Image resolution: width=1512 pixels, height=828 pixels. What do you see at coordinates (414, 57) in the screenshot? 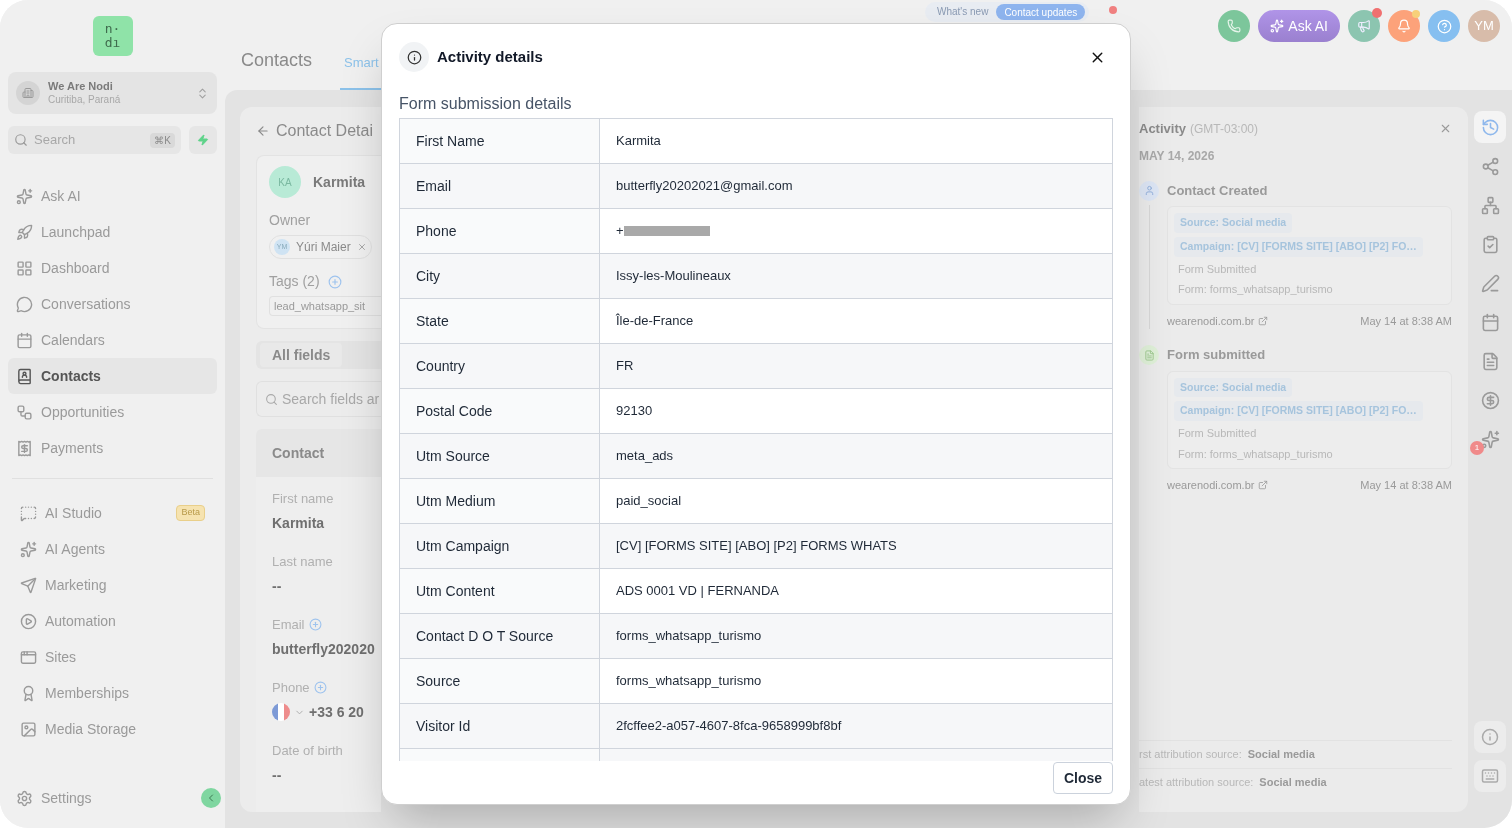
I see `info-icon` at bounding box center [414, 57].